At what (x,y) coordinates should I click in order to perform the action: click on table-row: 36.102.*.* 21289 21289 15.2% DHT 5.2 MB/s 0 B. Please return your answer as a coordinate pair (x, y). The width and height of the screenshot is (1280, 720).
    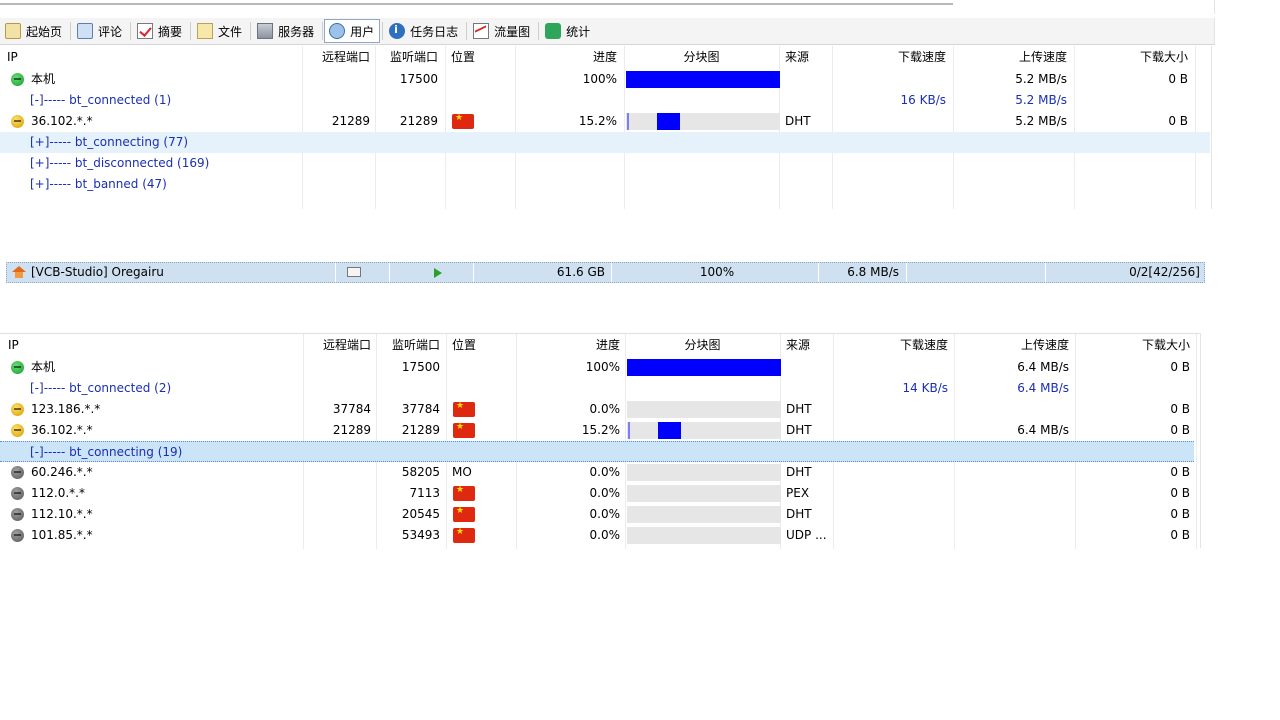
    Looking at the image, I should click on (605, 121).